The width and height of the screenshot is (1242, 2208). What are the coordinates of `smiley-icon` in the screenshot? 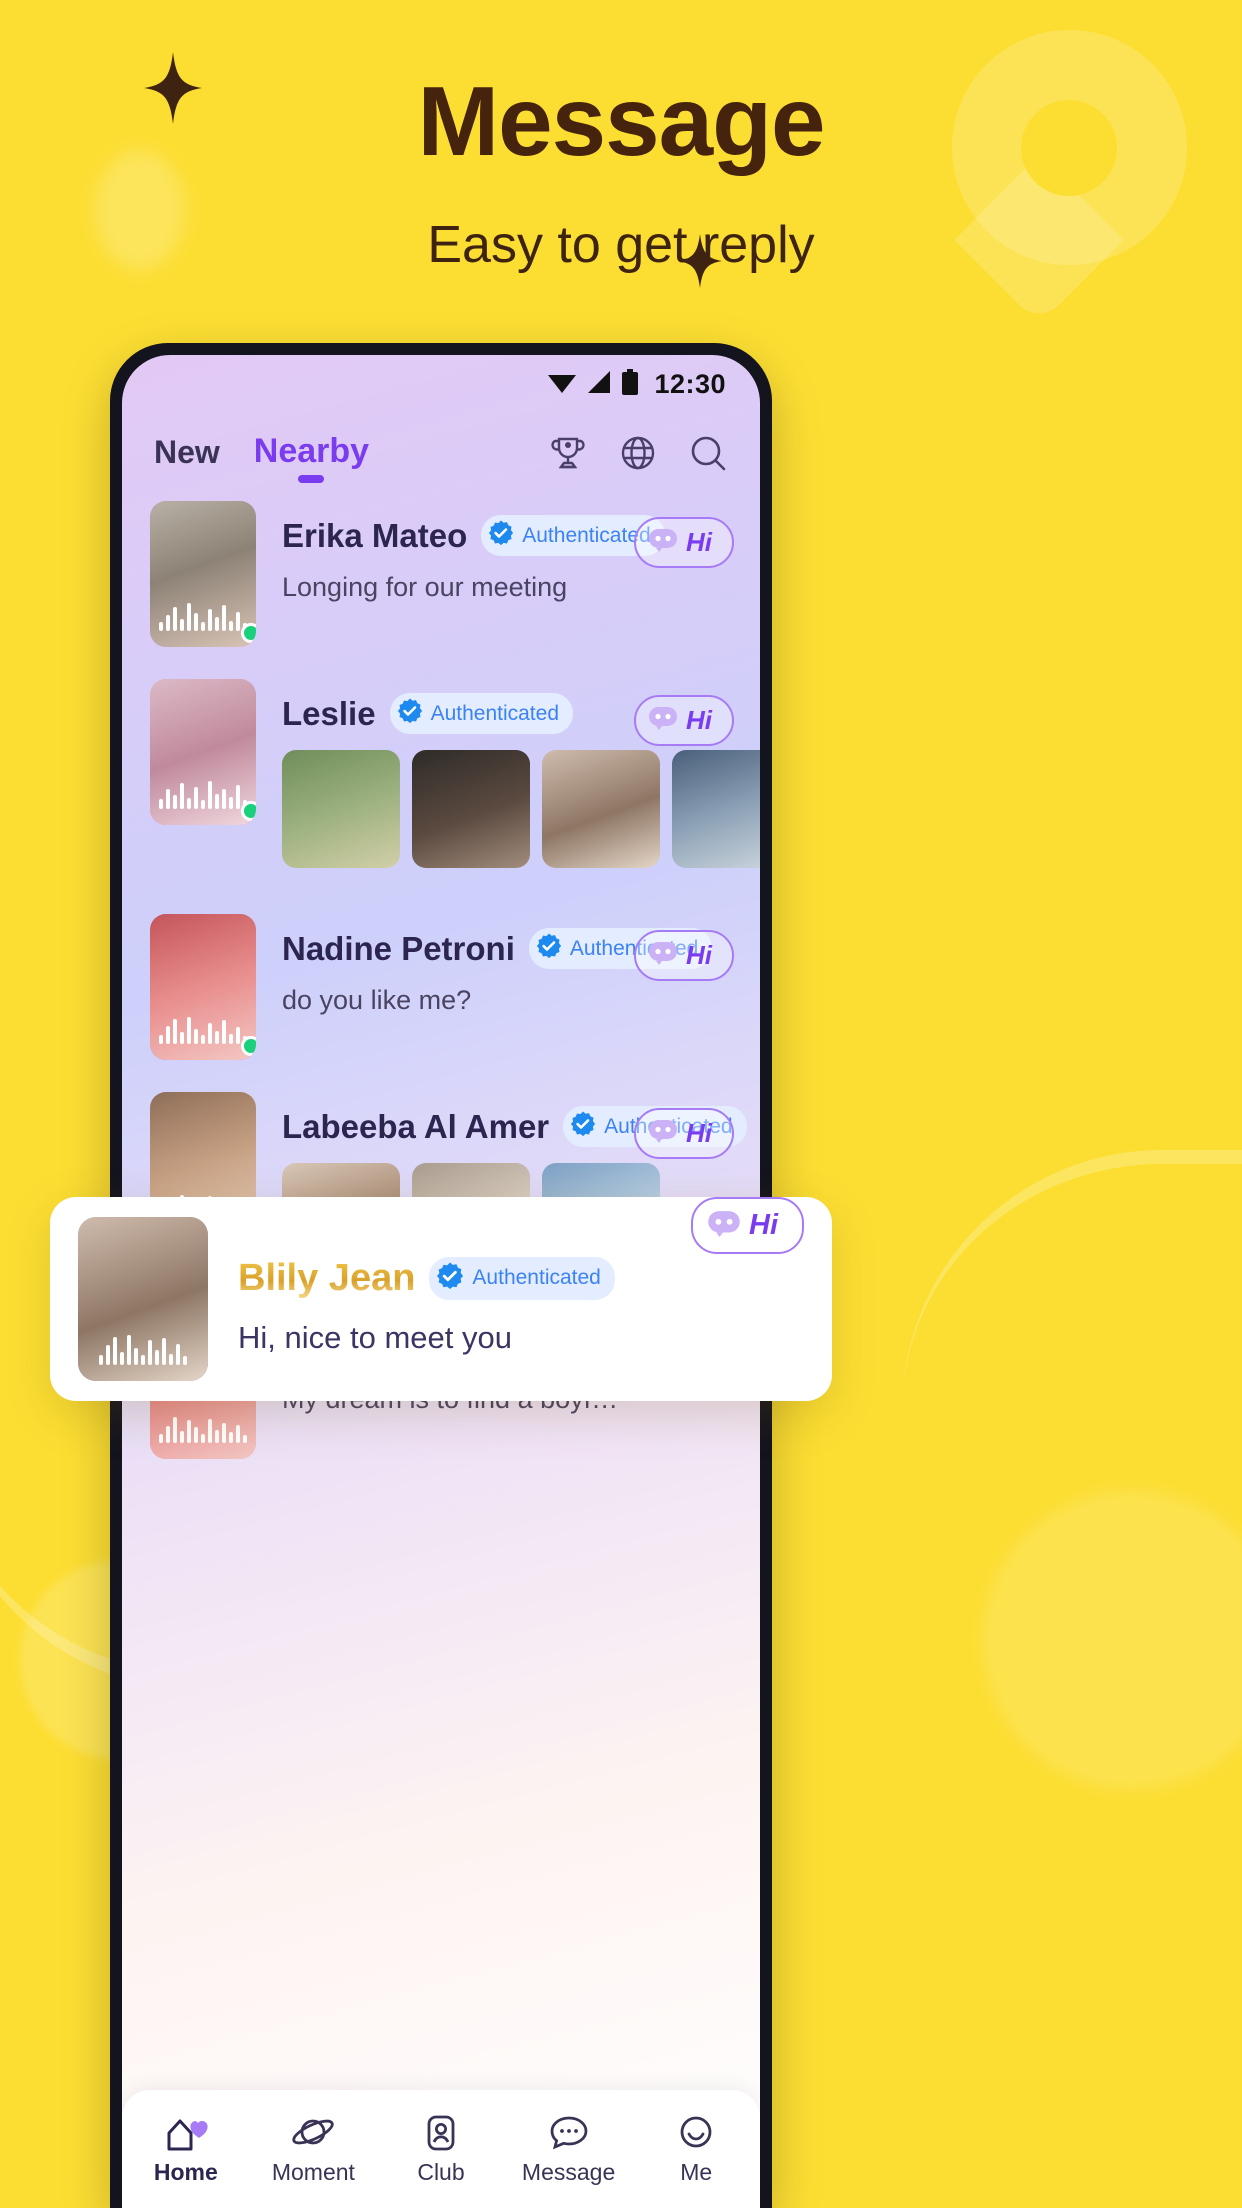 It's located at (696, 2133).